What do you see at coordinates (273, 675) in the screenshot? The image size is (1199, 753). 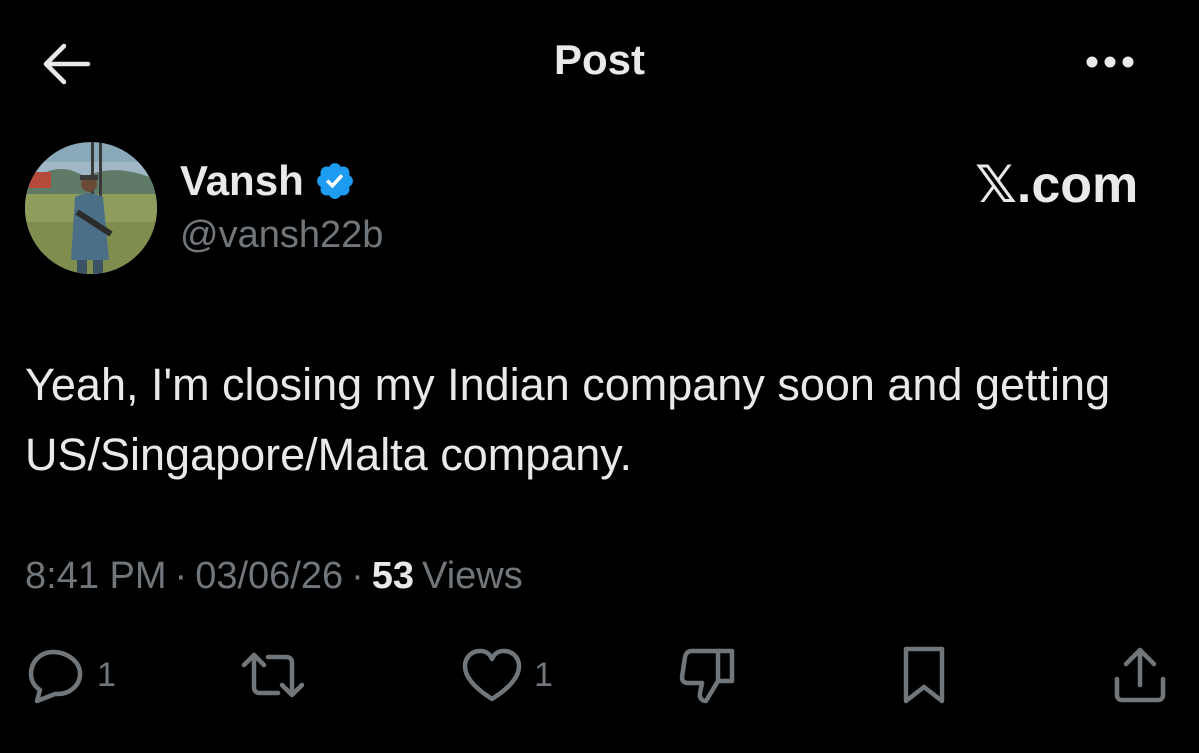 I see `repost-icon` at bounding box center [273, 675].